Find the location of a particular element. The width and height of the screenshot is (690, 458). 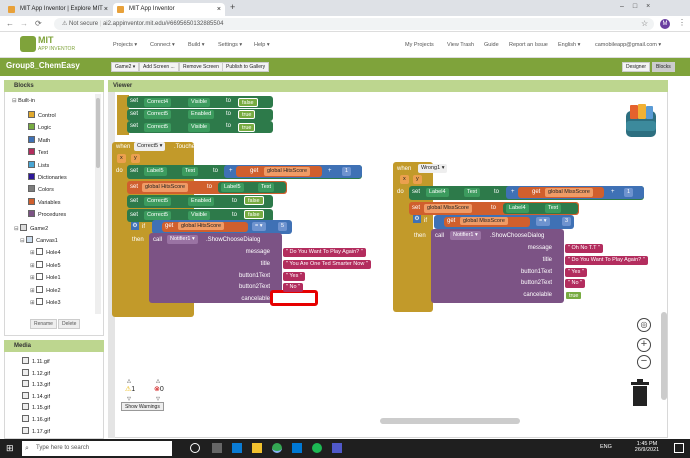

builtin-item-logic: Logic is located at coordinates (39, 127).